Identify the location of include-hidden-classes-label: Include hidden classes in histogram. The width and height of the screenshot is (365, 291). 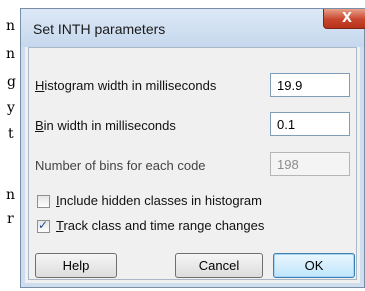
(159, 200).